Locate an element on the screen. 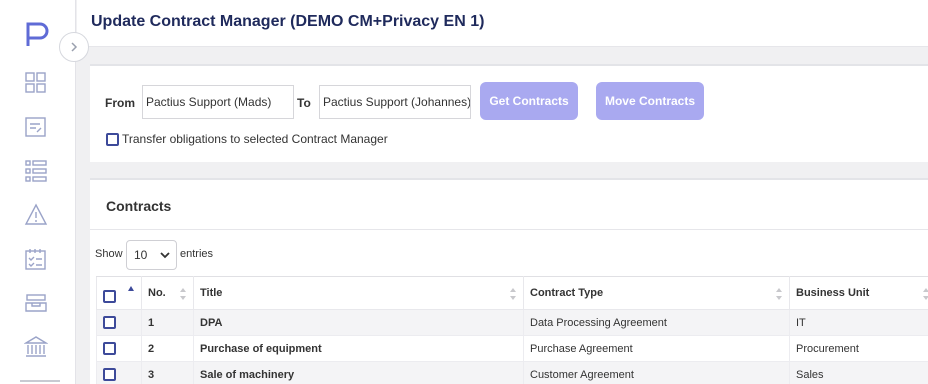  dashboard-grid-icon is located at coordinates (36, 83).